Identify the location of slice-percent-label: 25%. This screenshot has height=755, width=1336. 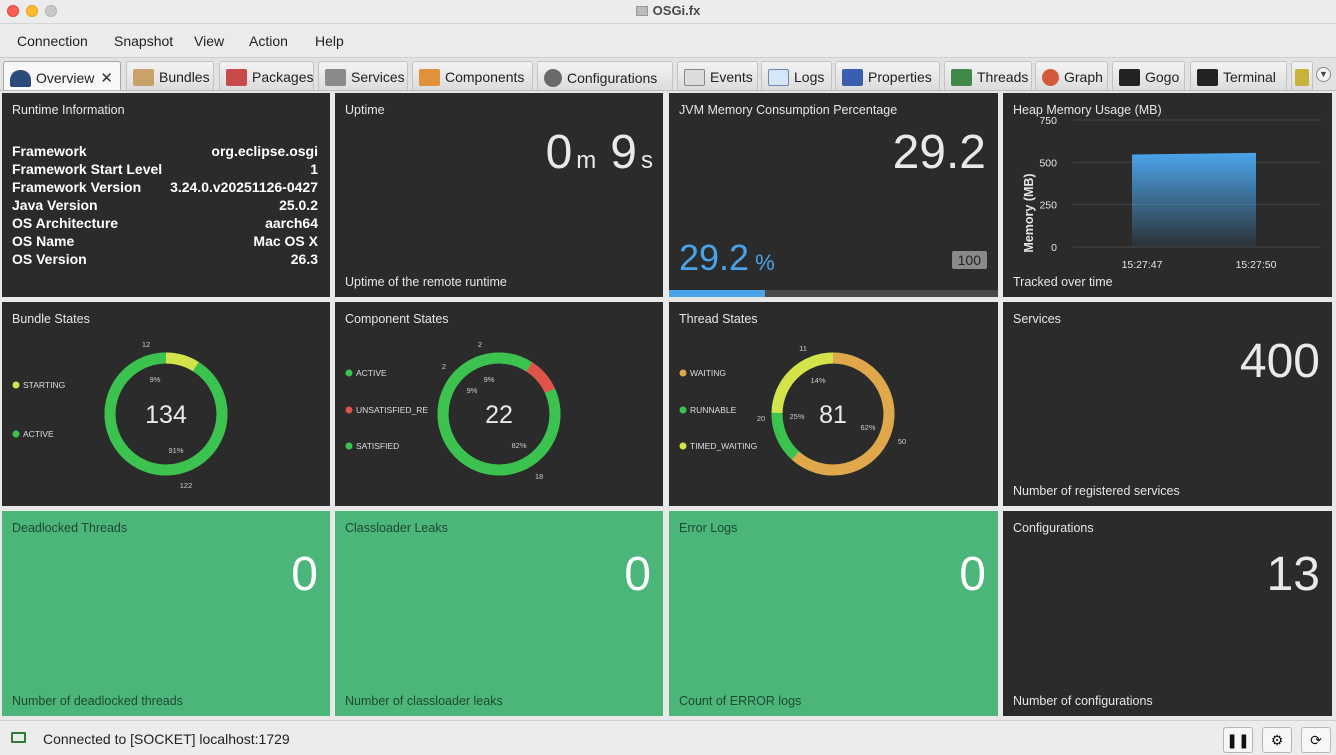
(796, 416).